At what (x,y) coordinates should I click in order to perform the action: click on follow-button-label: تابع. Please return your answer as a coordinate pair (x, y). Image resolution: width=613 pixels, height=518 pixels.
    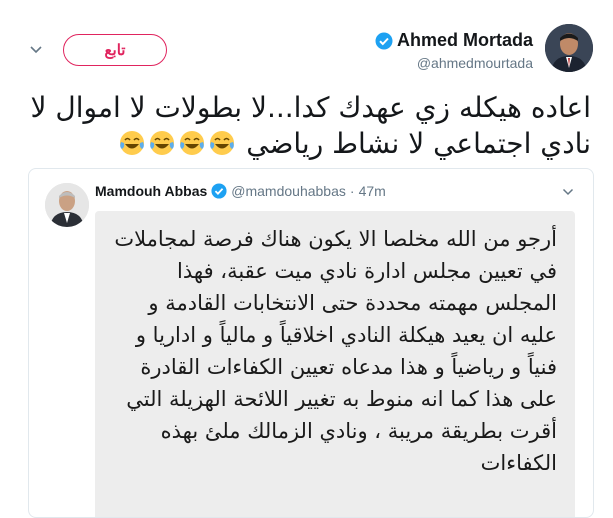
    Looking at the image, I should click on (115, 50).